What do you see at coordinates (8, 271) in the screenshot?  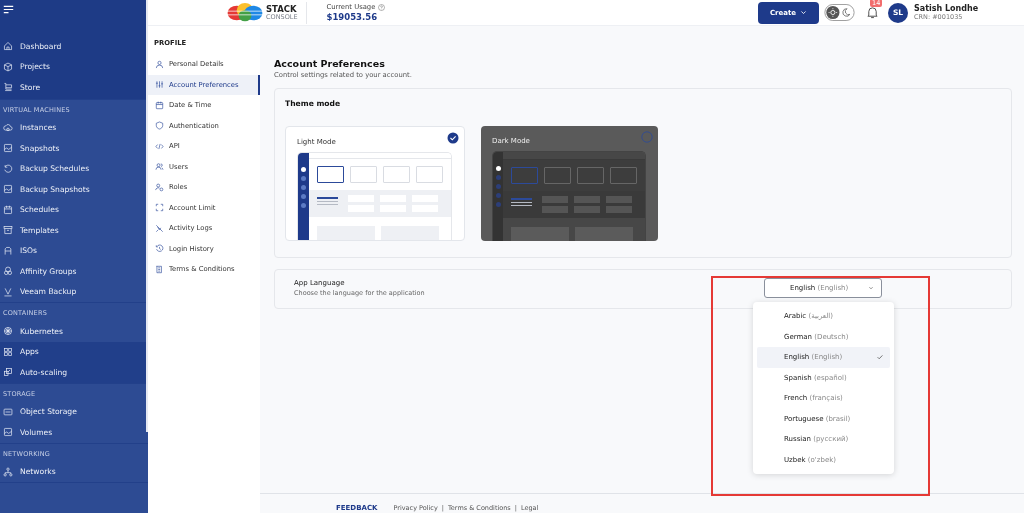 I see `circles-icon` at bounding box center [8, 271].